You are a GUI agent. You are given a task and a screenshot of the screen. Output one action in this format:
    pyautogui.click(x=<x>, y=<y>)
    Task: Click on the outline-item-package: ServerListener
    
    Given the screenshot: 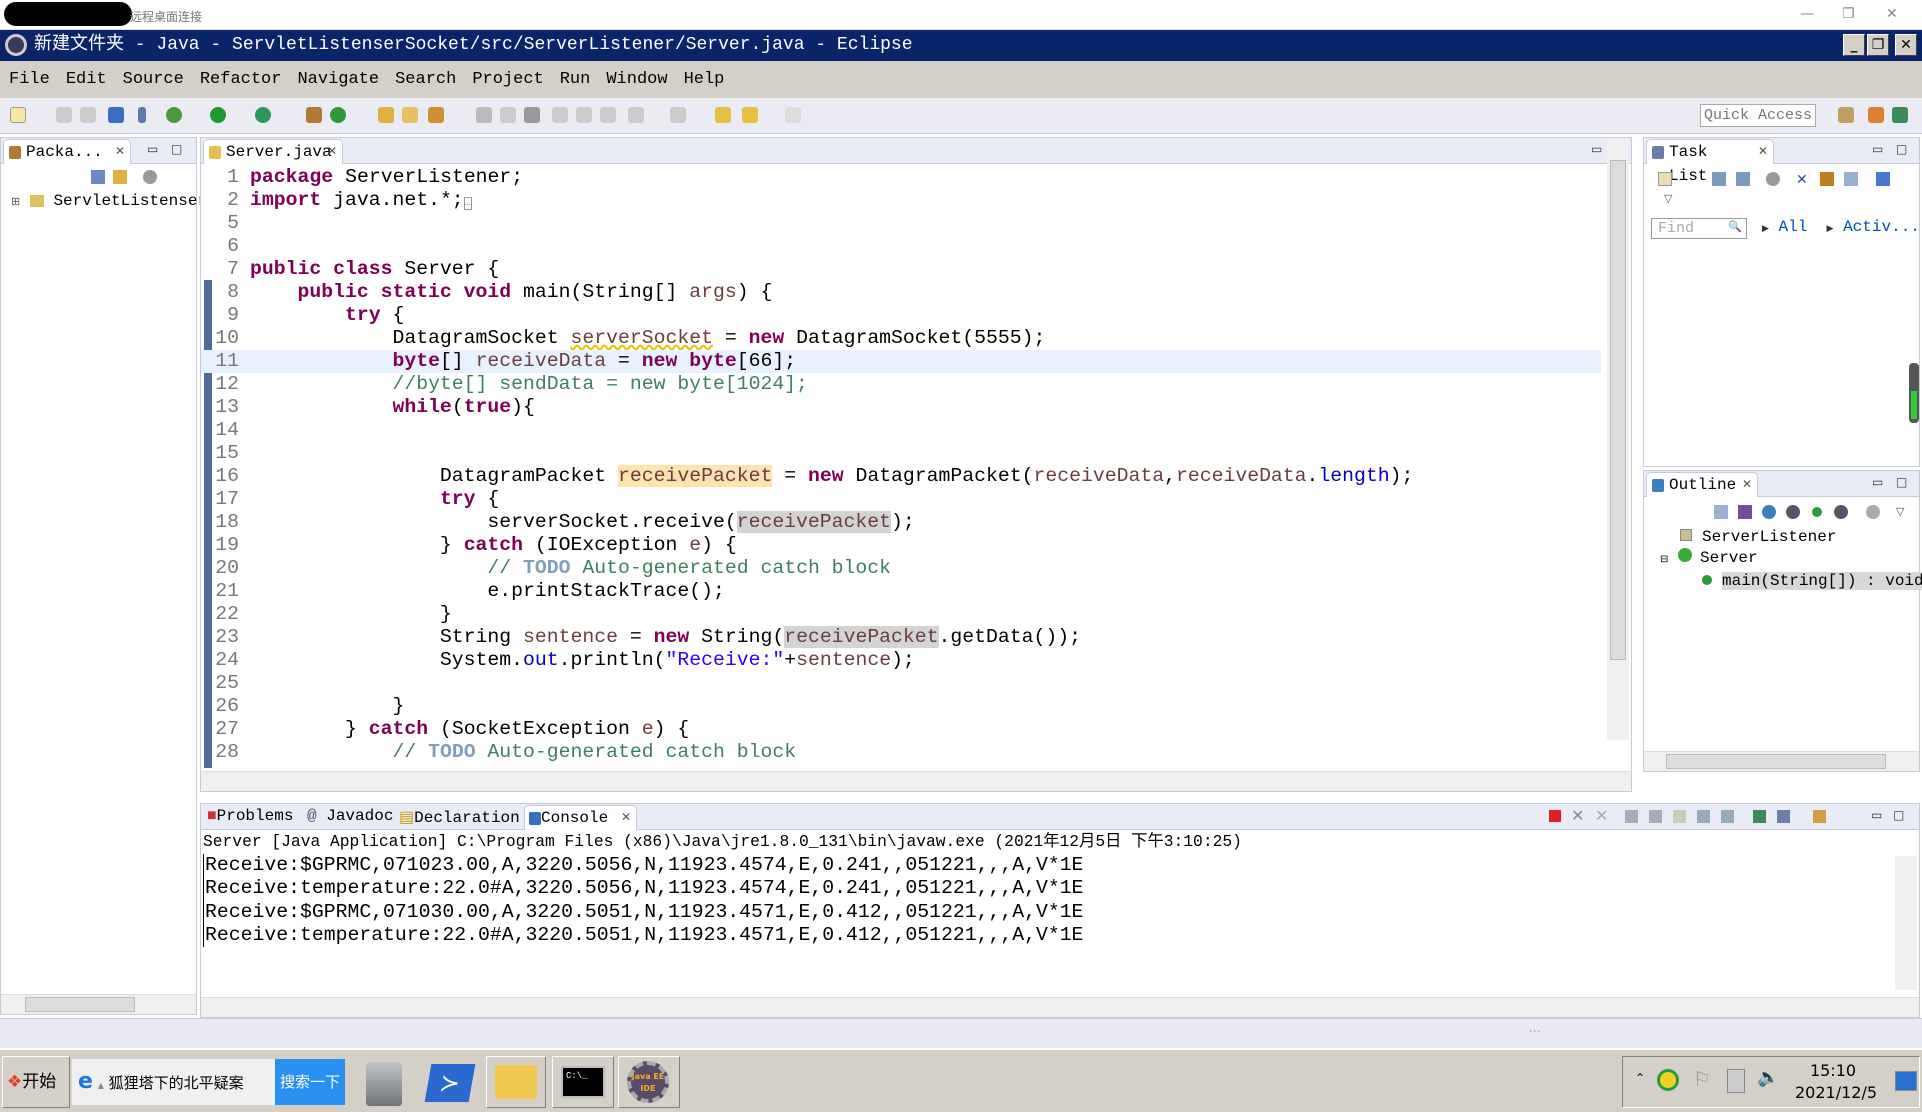 What is the action you would take?
    pyautogui.click(x=1801, y=537)
    